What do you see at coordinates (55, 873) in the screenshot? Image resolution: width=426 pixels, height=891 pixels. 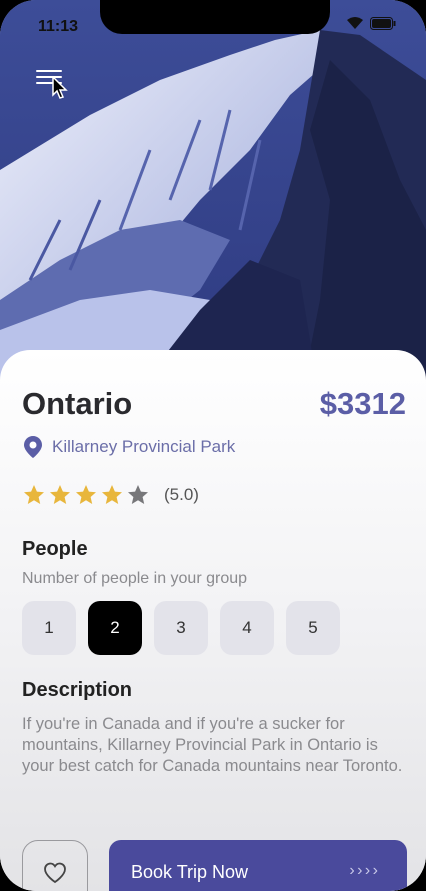 I see `heart-icon` at bounding box center [55, 873].